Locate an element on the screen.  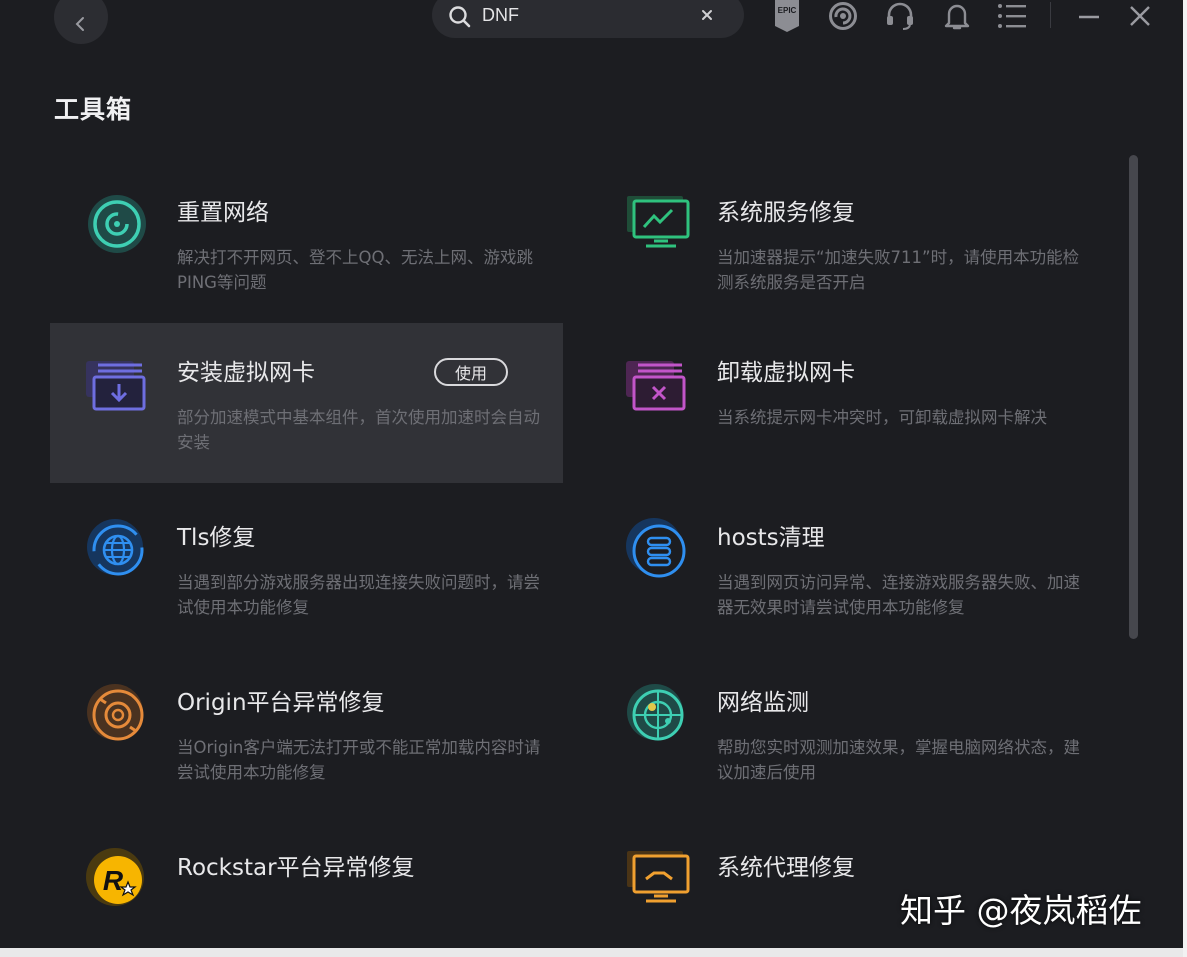
tool-description: 帮助您实时观测加速效果，掌握电脑网络状态，建议加速后使用 is located at coordinates (898, 760).